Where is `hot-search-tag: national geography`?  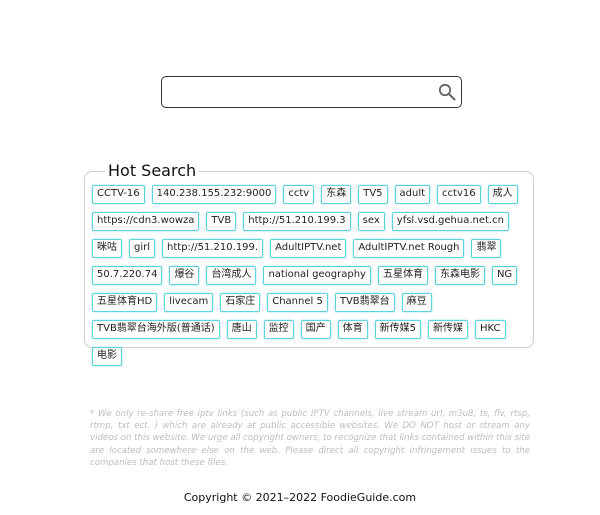 hot-search-tag: national geography is located at coordinates (317, 275).